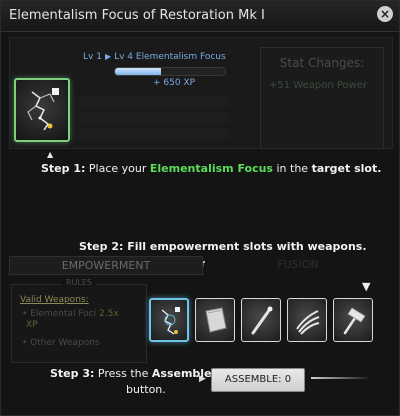 This screenshot has height=416, width=400. I want to click on rule-item-bonus: 2.5x, so click(109, 314).